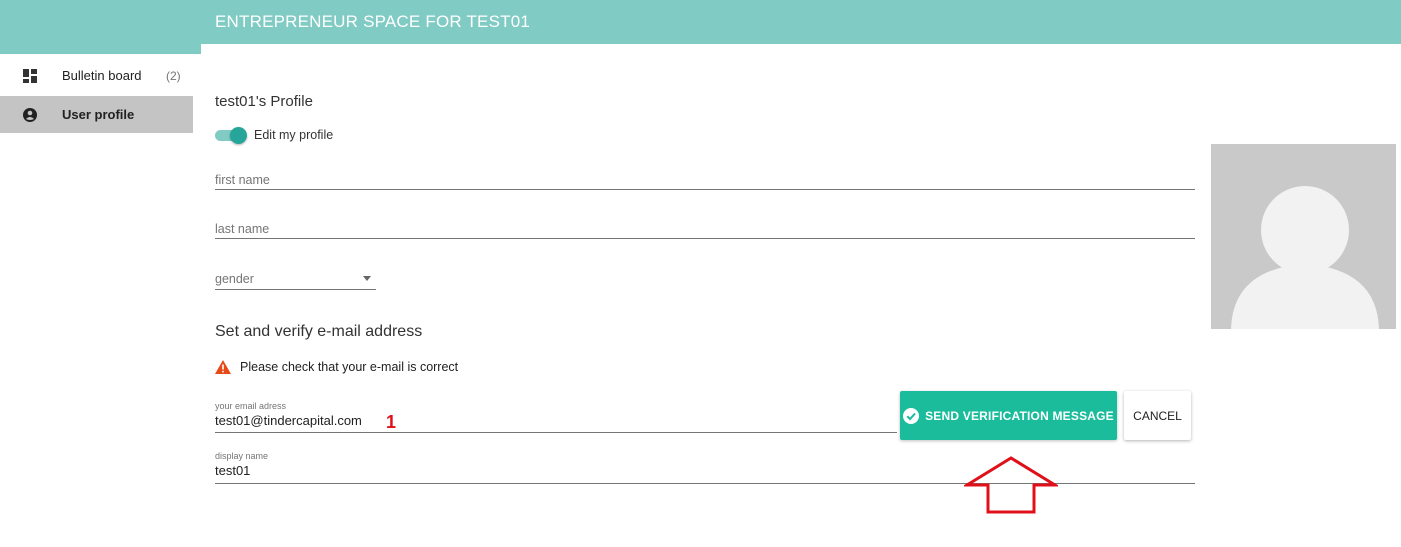  I want to click on last-name-placeholder: last name, so click(242, 229).